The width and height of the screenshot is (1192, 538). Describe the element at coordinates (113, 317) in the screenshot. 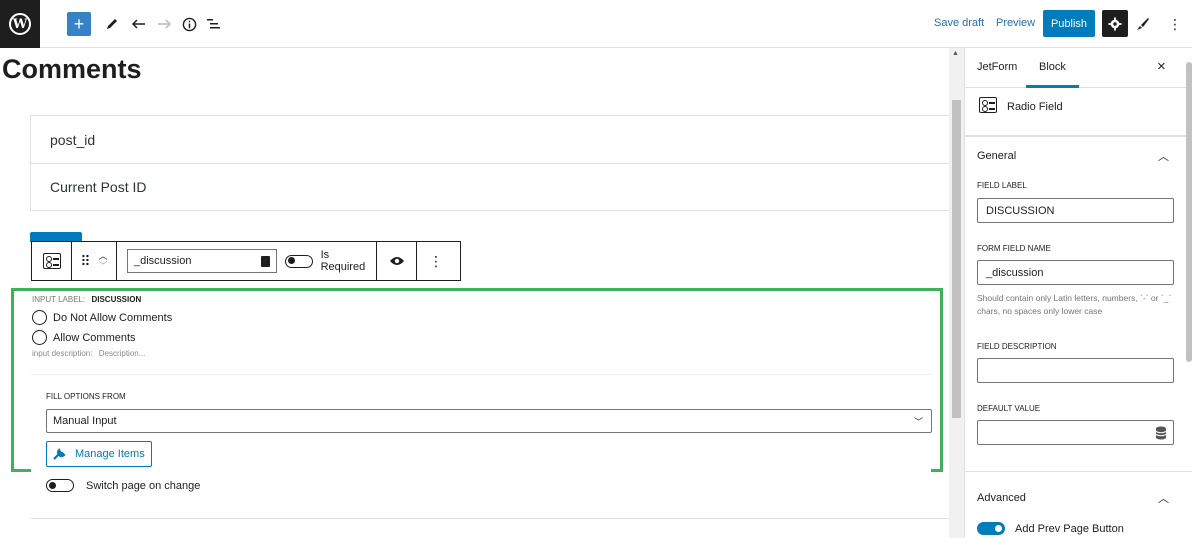

I see `radio-option-label: Do Not Allow Comments` at that location.